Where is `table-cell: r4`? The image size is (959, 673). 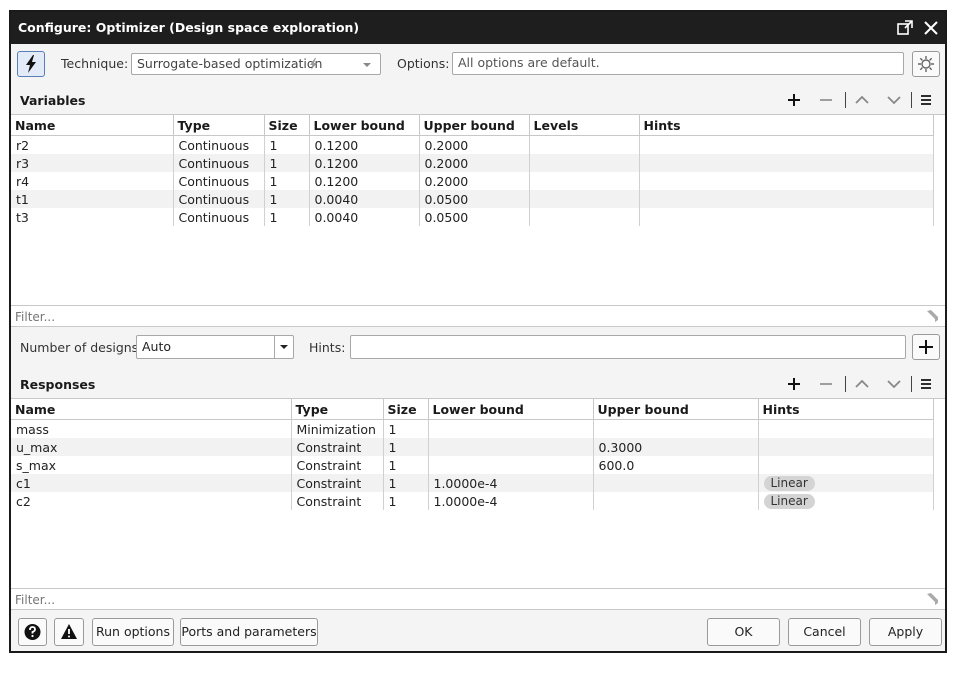
table-cell: r4 is located at coordinates (92, 181).